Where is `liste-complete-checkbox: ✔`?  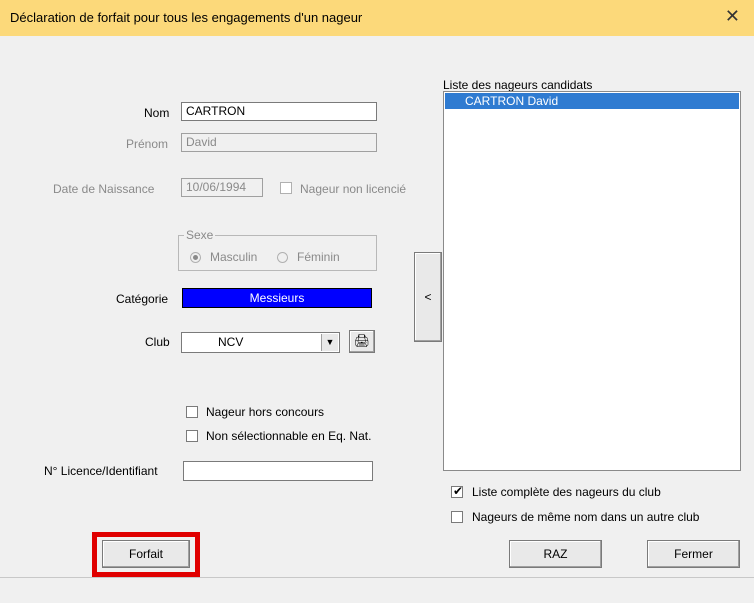
liste-complete-checkbox: ✔ is located at coordinates (457, 491).